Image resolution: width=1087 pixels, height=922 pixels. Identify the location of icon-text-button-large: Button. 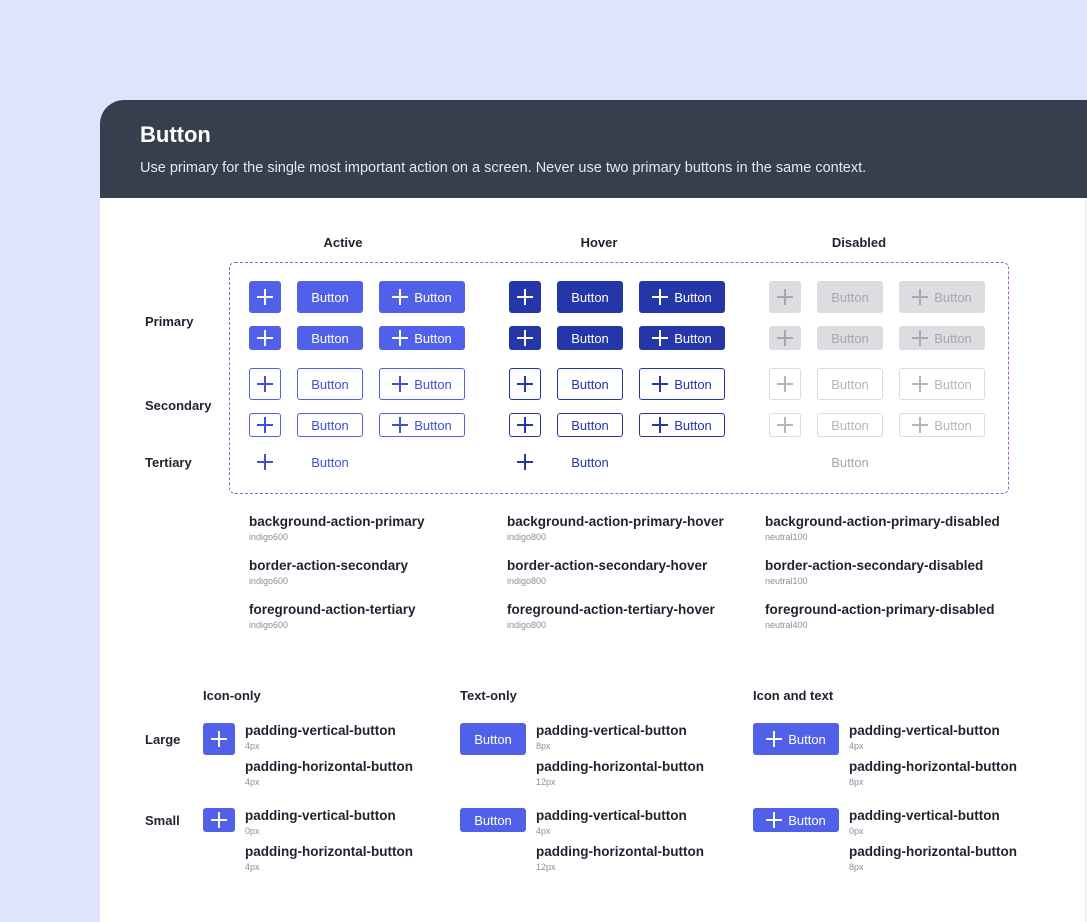
(796, 739).